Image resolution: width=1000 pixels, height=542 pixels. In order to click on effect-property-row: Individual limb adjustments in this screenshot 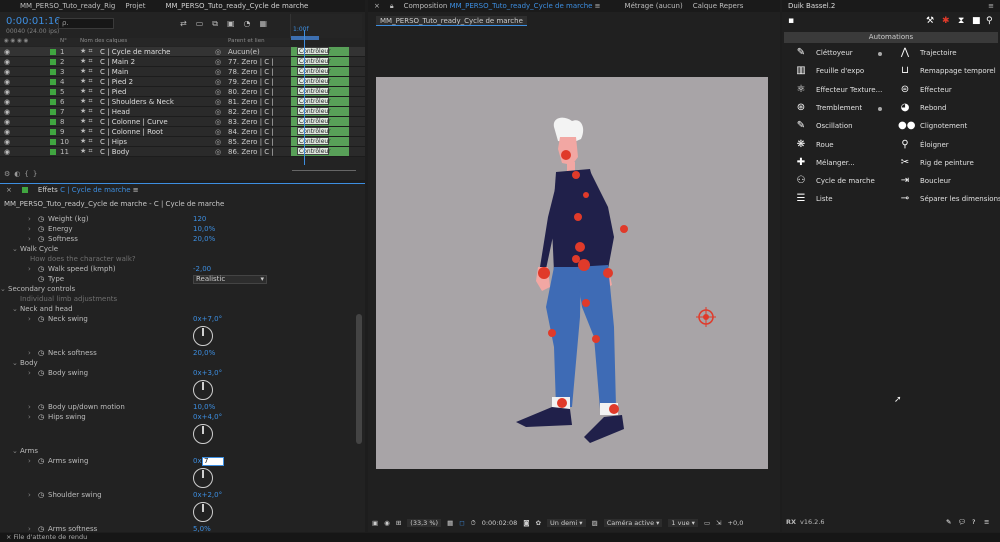, I will do `click(182, 300)`.